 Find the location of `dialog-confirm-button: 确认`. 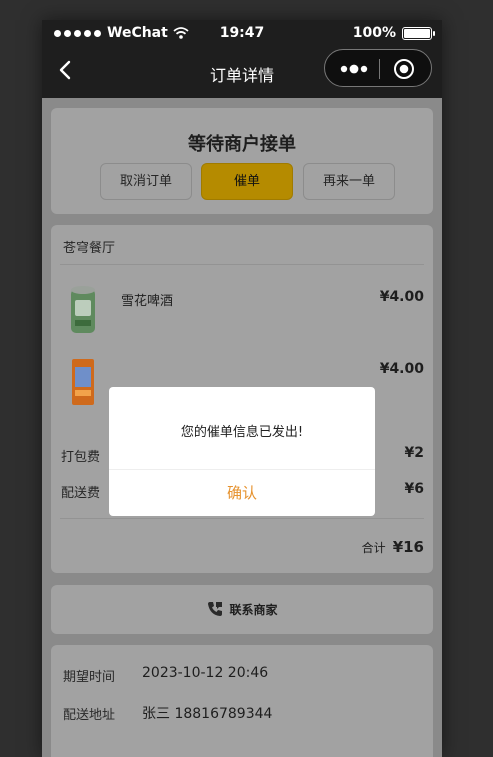

dialog-confirm-button: 确认 is located at coordinates (242, 493).